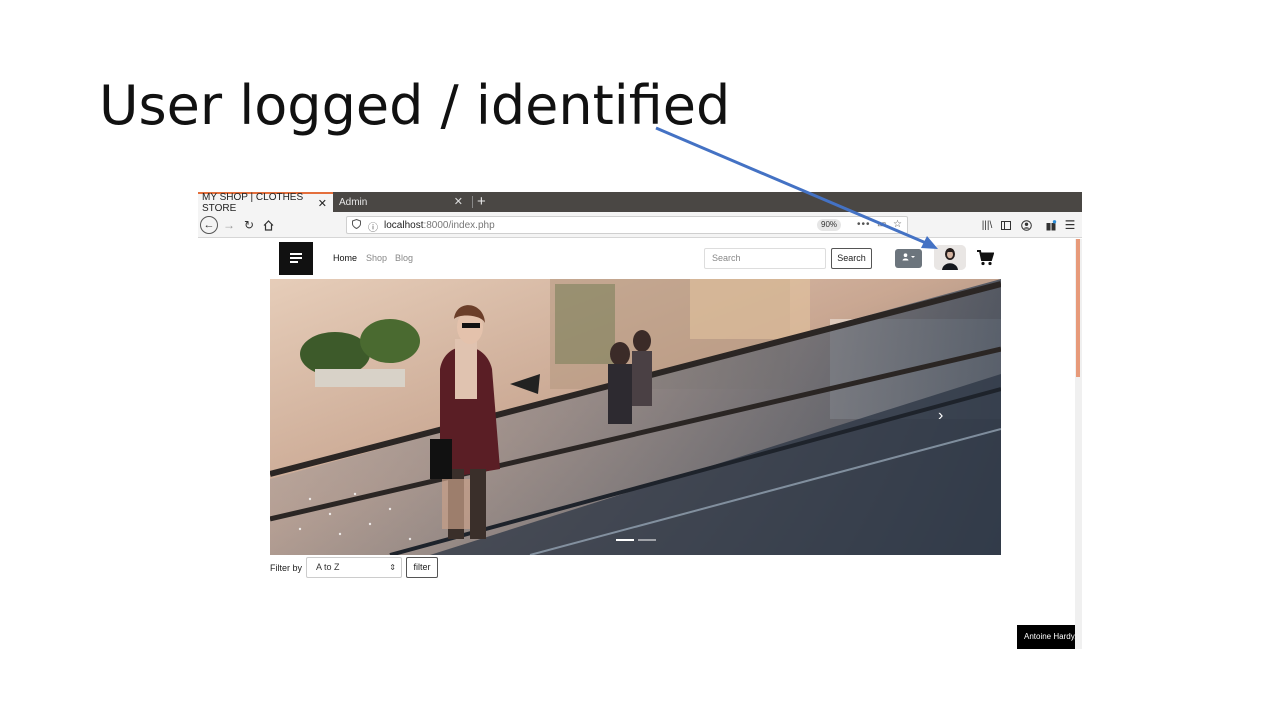 The image size is (1280, 720). Describe the element at coordinates (796, 187) in the screenshot. I see `annotation-arrow` at that location.